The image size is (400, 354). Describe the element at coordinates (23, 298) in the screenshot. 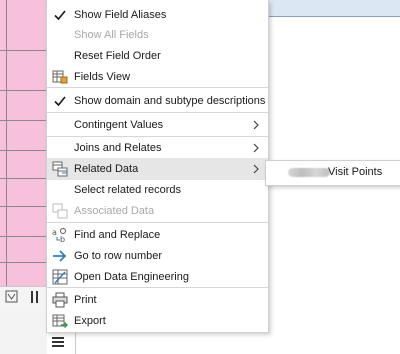

I see `table-toolbar` at that location.